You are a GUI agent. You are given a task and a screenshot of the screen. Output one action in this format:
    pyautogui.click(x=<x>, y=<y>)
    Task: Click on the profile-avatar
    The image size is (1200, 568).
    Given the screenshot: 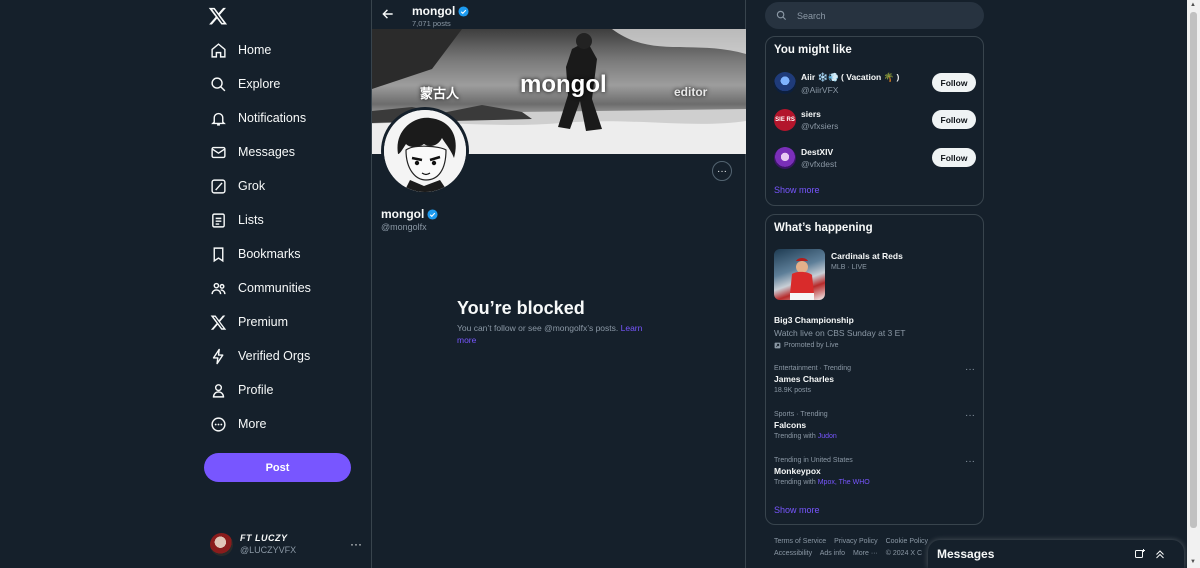 What is the action you would take?
    pyautogui.click(x=425, y=151)
    